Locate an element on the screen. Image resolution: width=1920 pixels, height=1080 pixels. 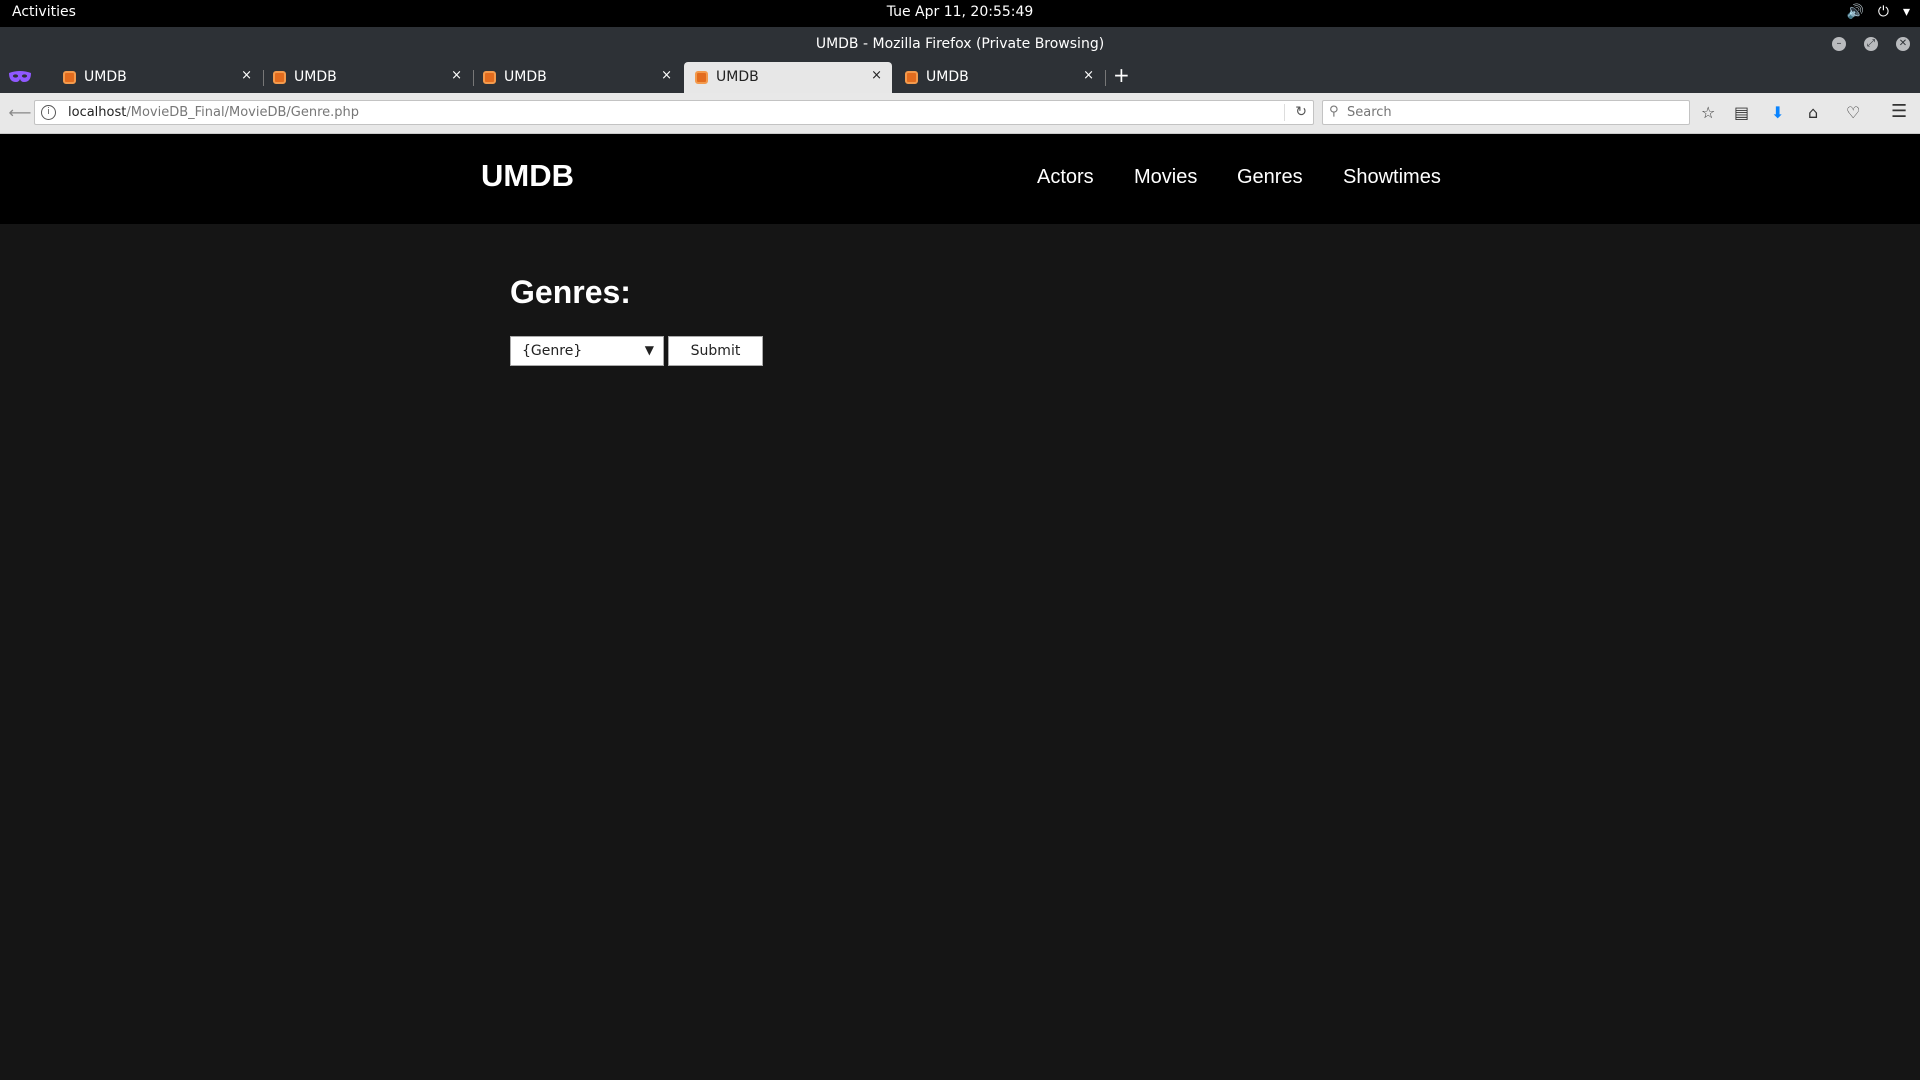
system-top-bar: Activities Tue Apr 11, 20:55:49 🔊 ⏻ ▾ is located at coordinates (960, 13).